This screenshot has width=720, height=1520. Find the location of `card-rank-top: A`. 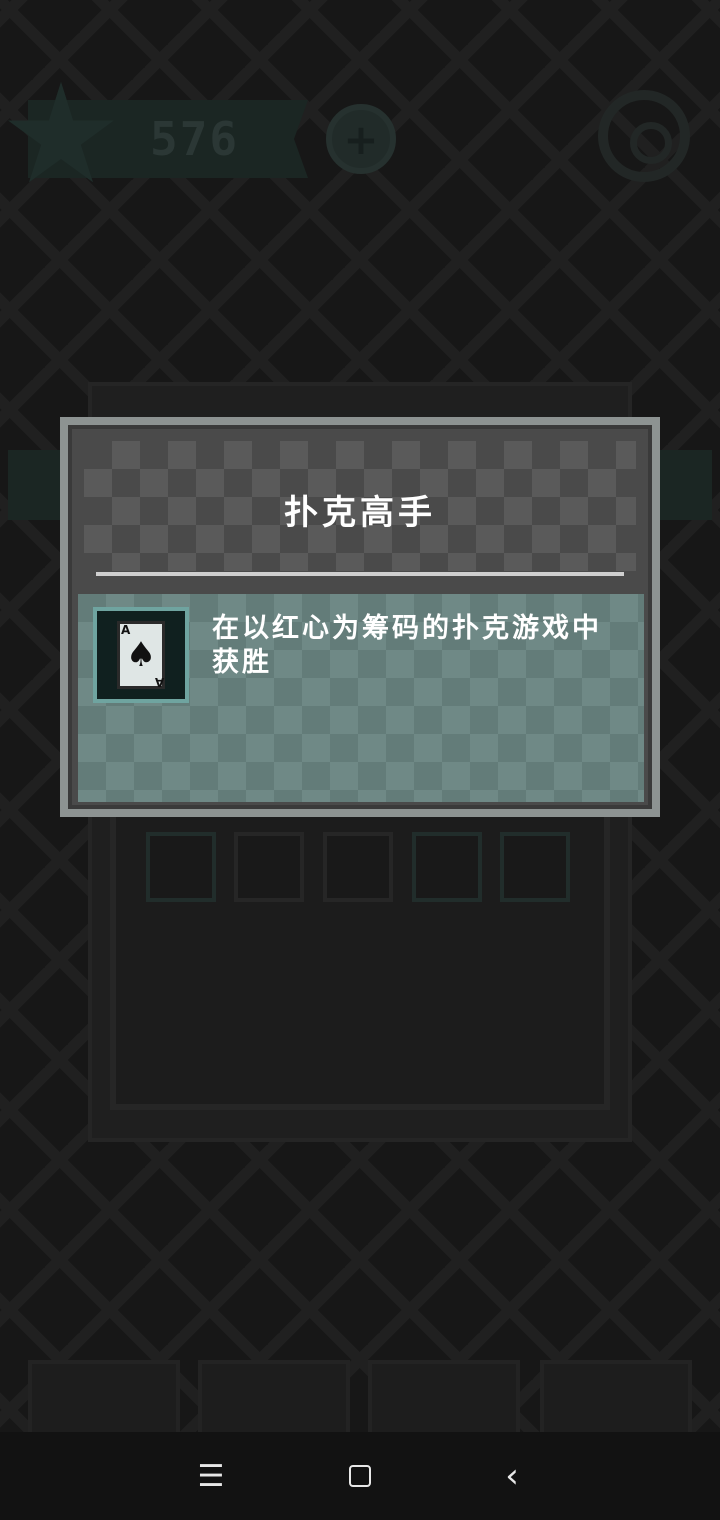

card-rank-top: A is located at coordinates (126, 630).